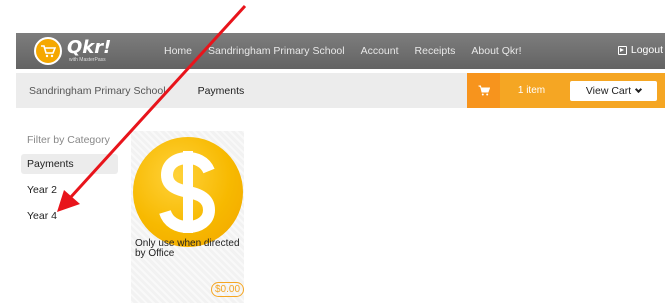 This screenshot has height=303, width=665. Describe the element at coordinates (97, 91) in the screenshot. I see `breadcrumb-school: Sandringham Primary School` at that location.